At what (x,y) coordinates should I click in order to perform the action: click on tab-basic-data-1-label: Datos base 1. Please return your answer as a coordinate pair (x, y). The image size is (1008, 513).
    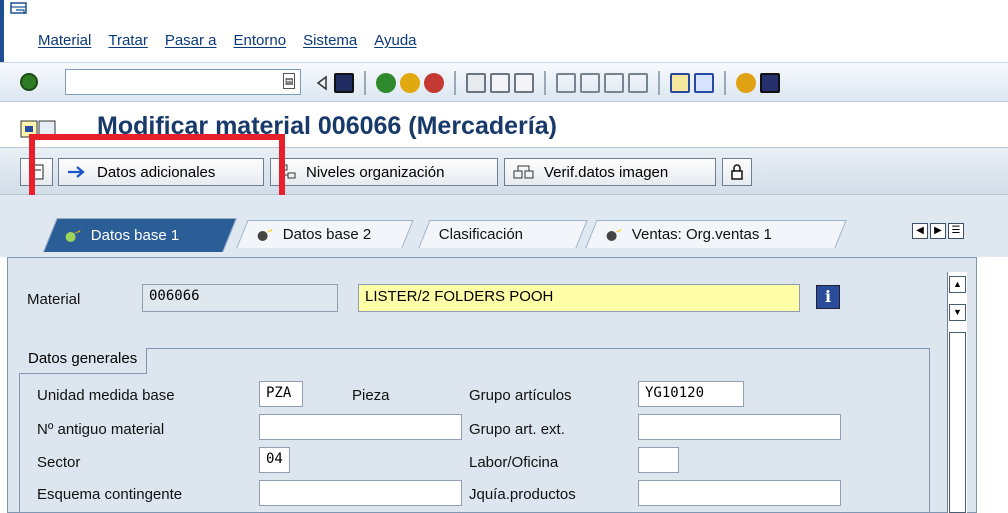
    Looking at the image, I should click on (135, 235).